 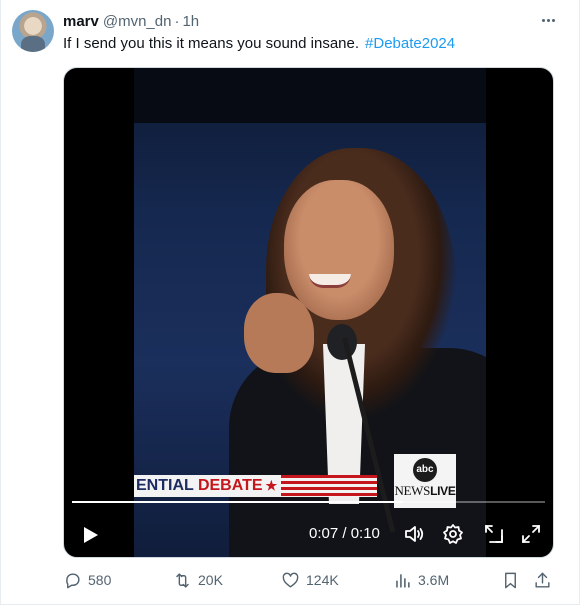 What do you see at coordinates (210, 580) in the screenshot?
I see `repost-count: 20K` at bounding box center [210, 580].